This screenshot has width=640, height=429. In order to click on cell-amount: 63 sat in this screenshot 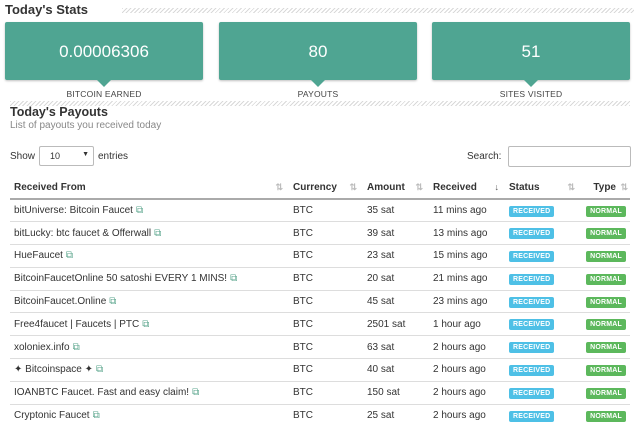, I will do `click(396, 347)`.